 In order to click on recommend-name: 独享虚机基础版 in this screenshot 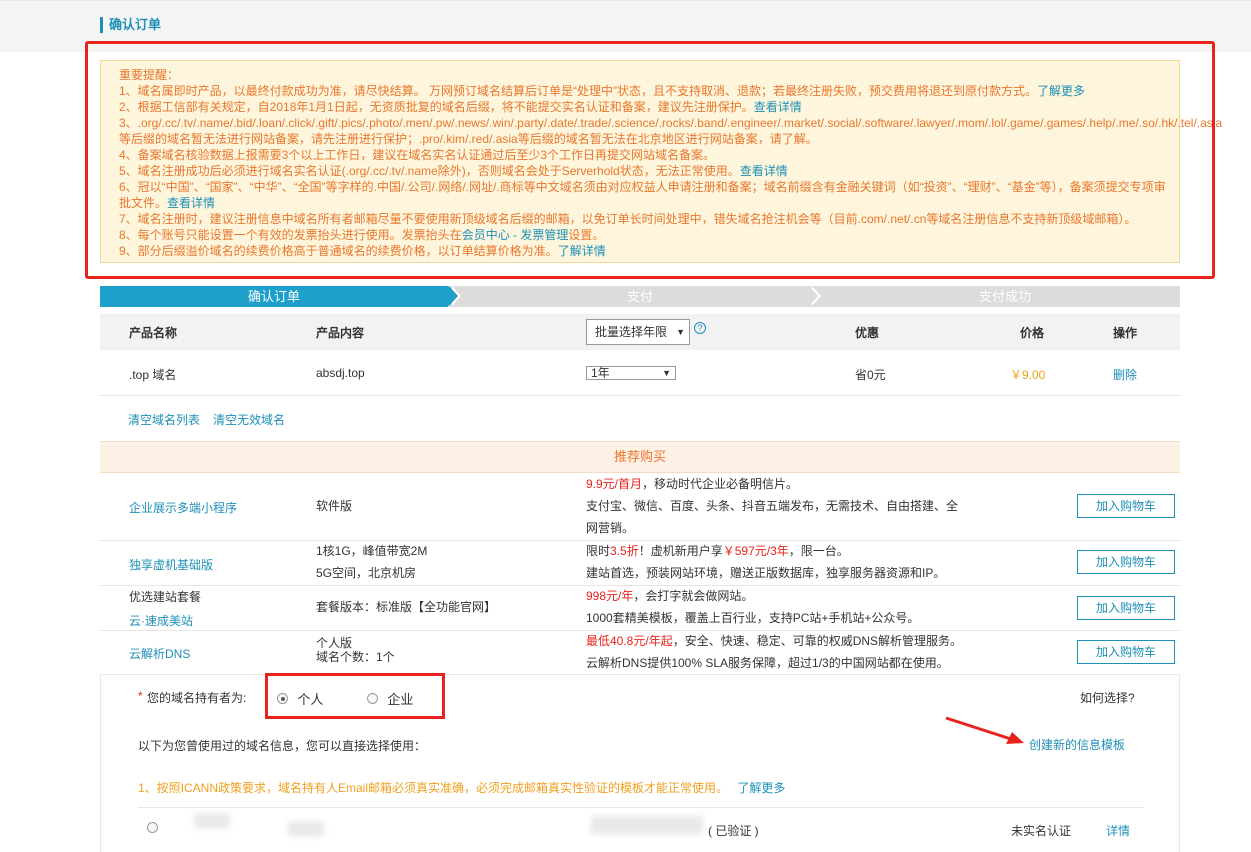, I will do `click(171, 564)`.